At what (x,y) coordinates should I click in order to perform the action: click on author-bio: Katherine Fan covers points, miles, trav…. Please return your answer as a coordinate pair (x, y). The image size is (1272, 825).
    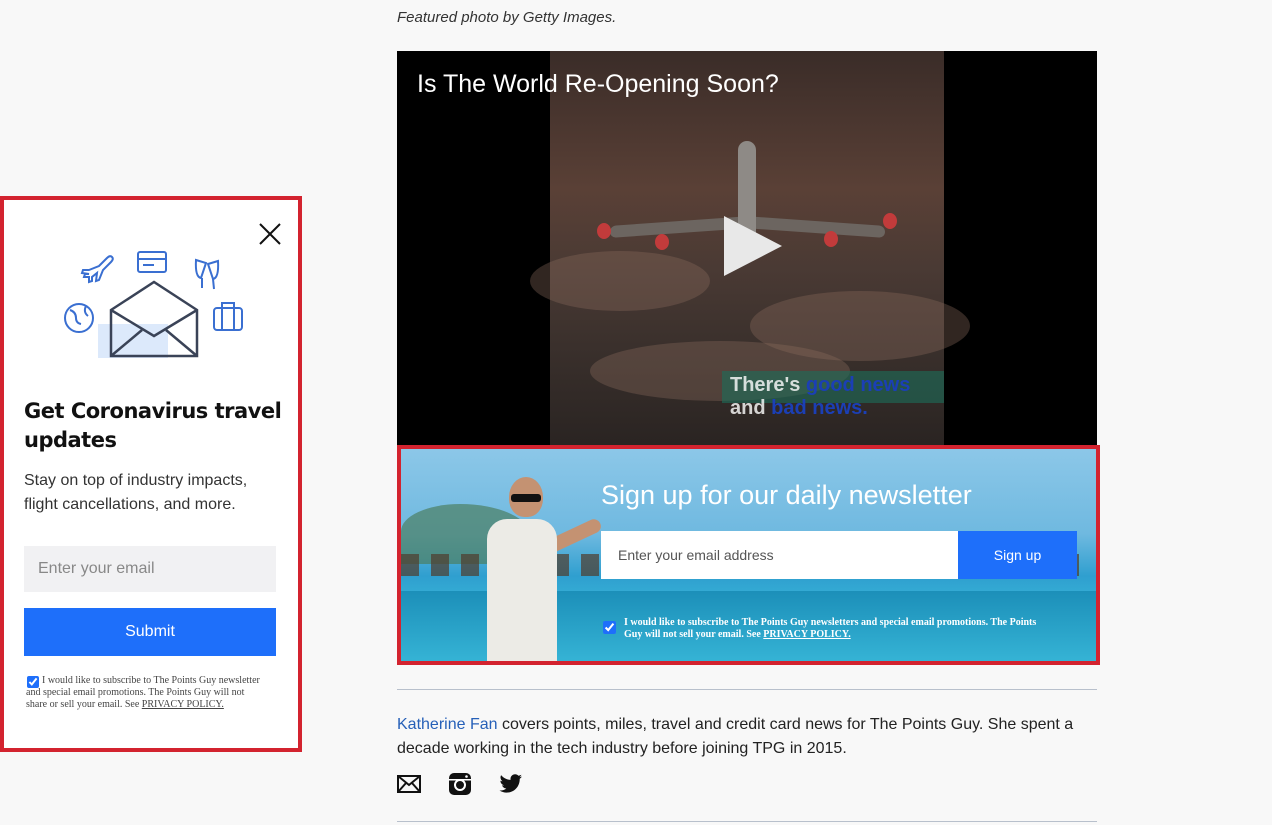
    Looking at the image, I should click on (747, 737).